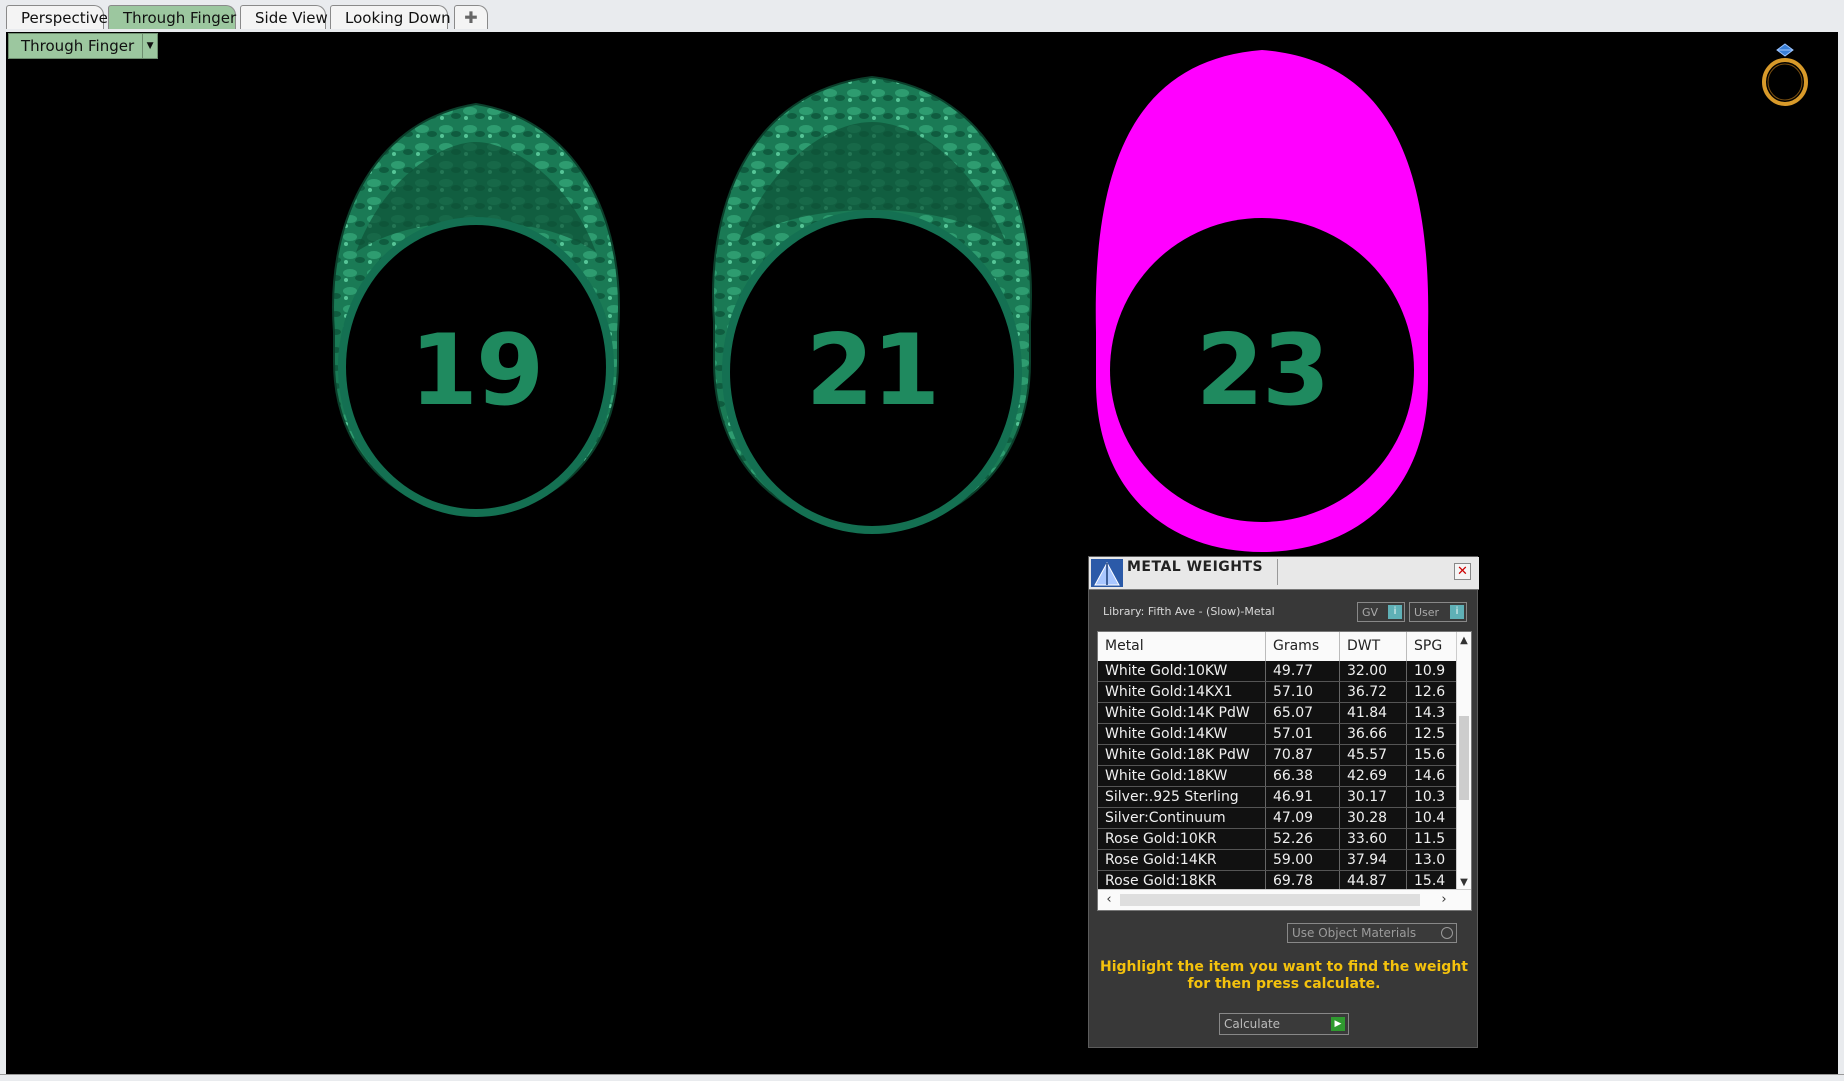  I want to click on table-row: White Gold:14KW 57.01 36.66 12.5, so click(1278, 734).